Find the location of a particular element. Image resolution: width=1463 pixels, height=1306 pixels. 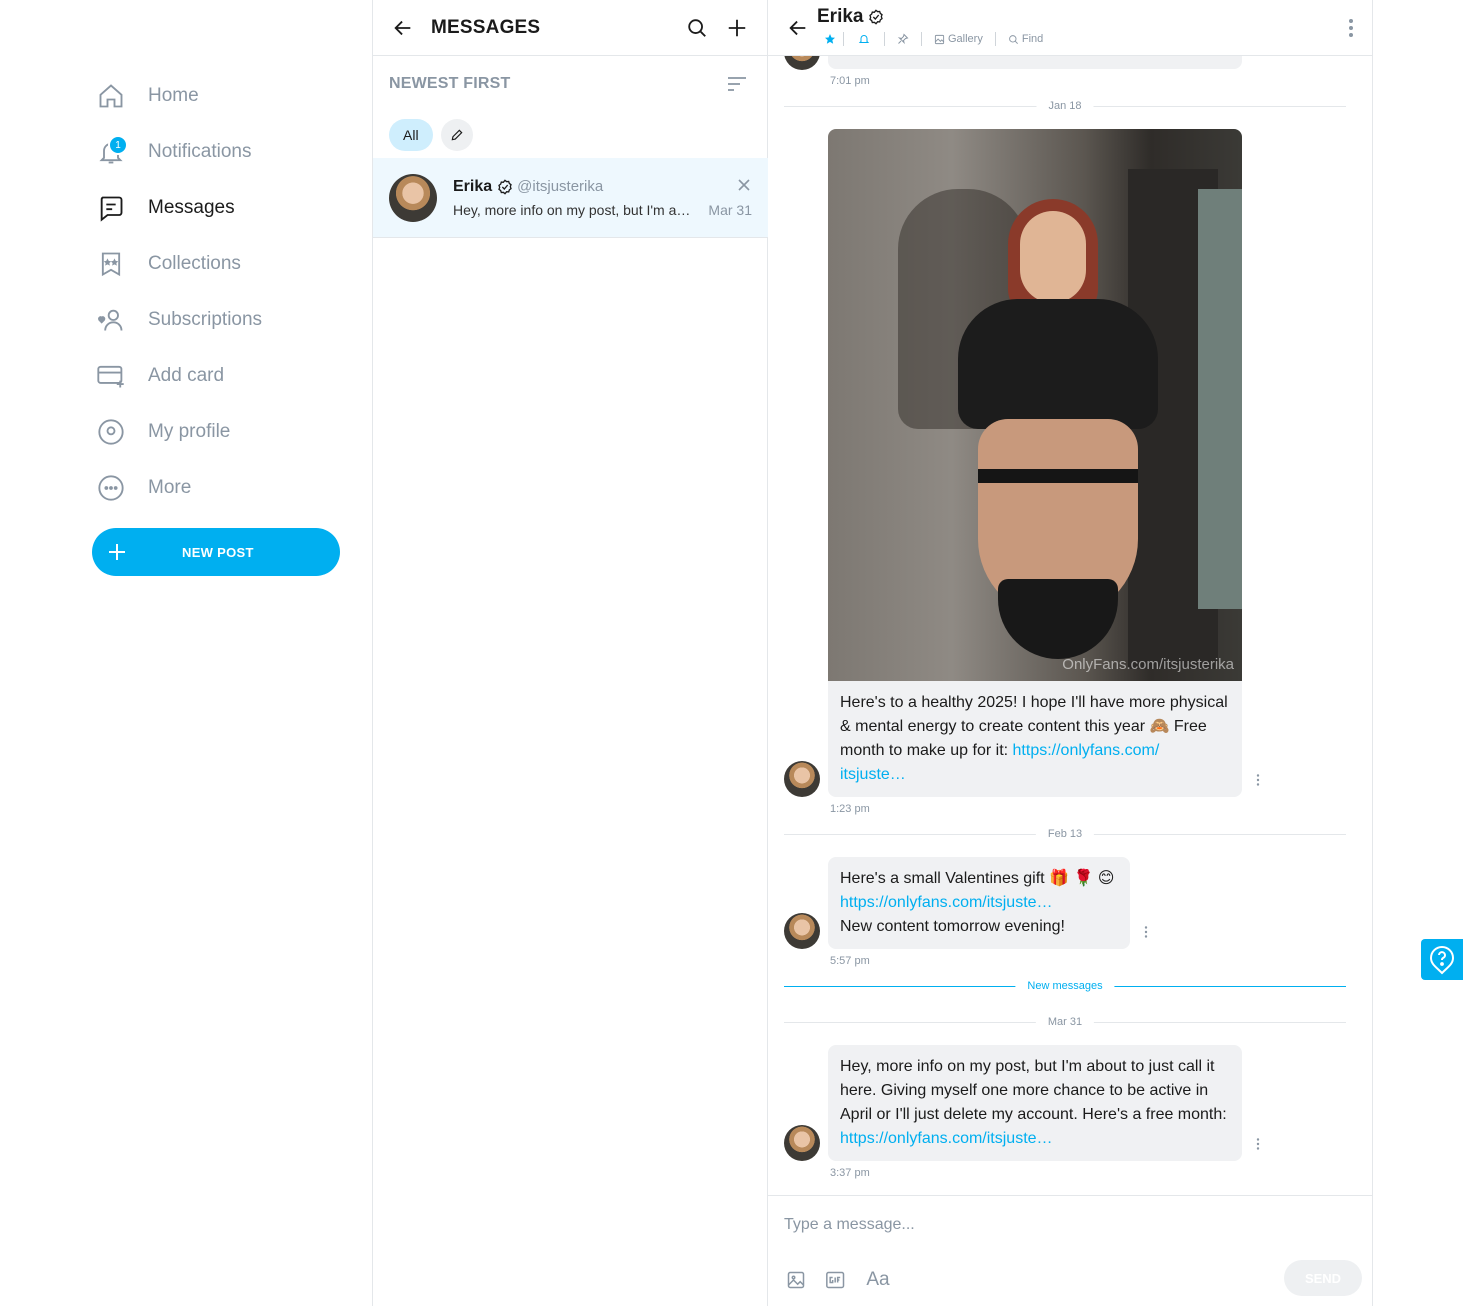

nav-collections: Collections is located at coordinates (217, 264).